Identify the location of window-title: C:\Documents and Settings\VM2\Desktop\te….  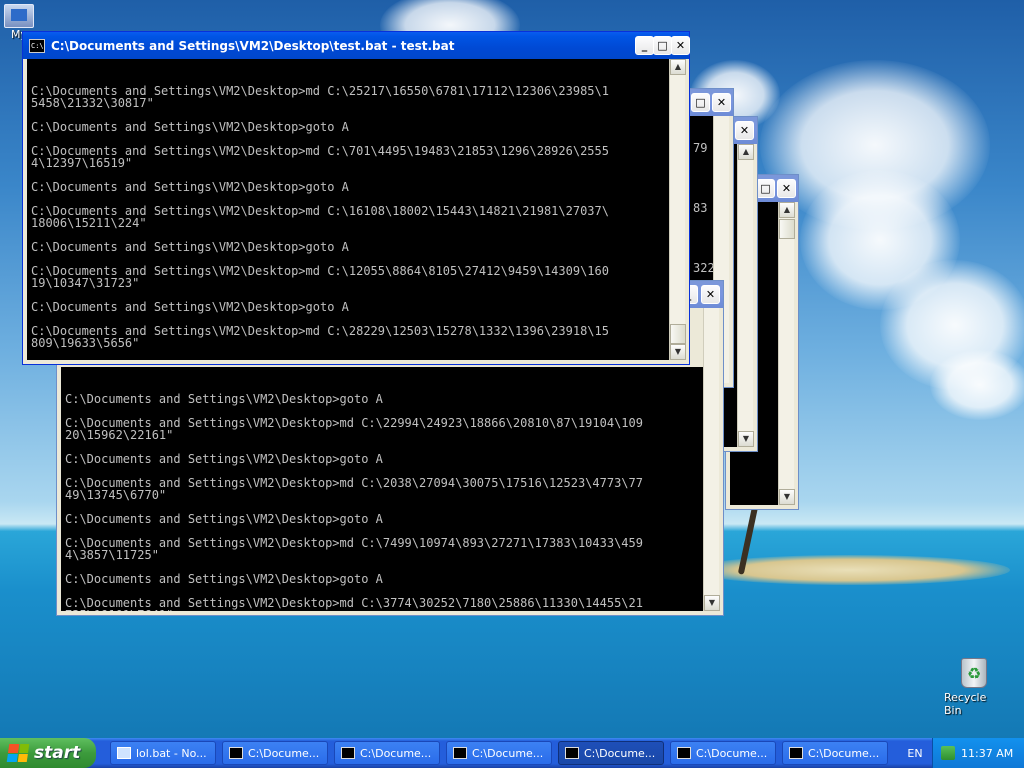
(253, 45).